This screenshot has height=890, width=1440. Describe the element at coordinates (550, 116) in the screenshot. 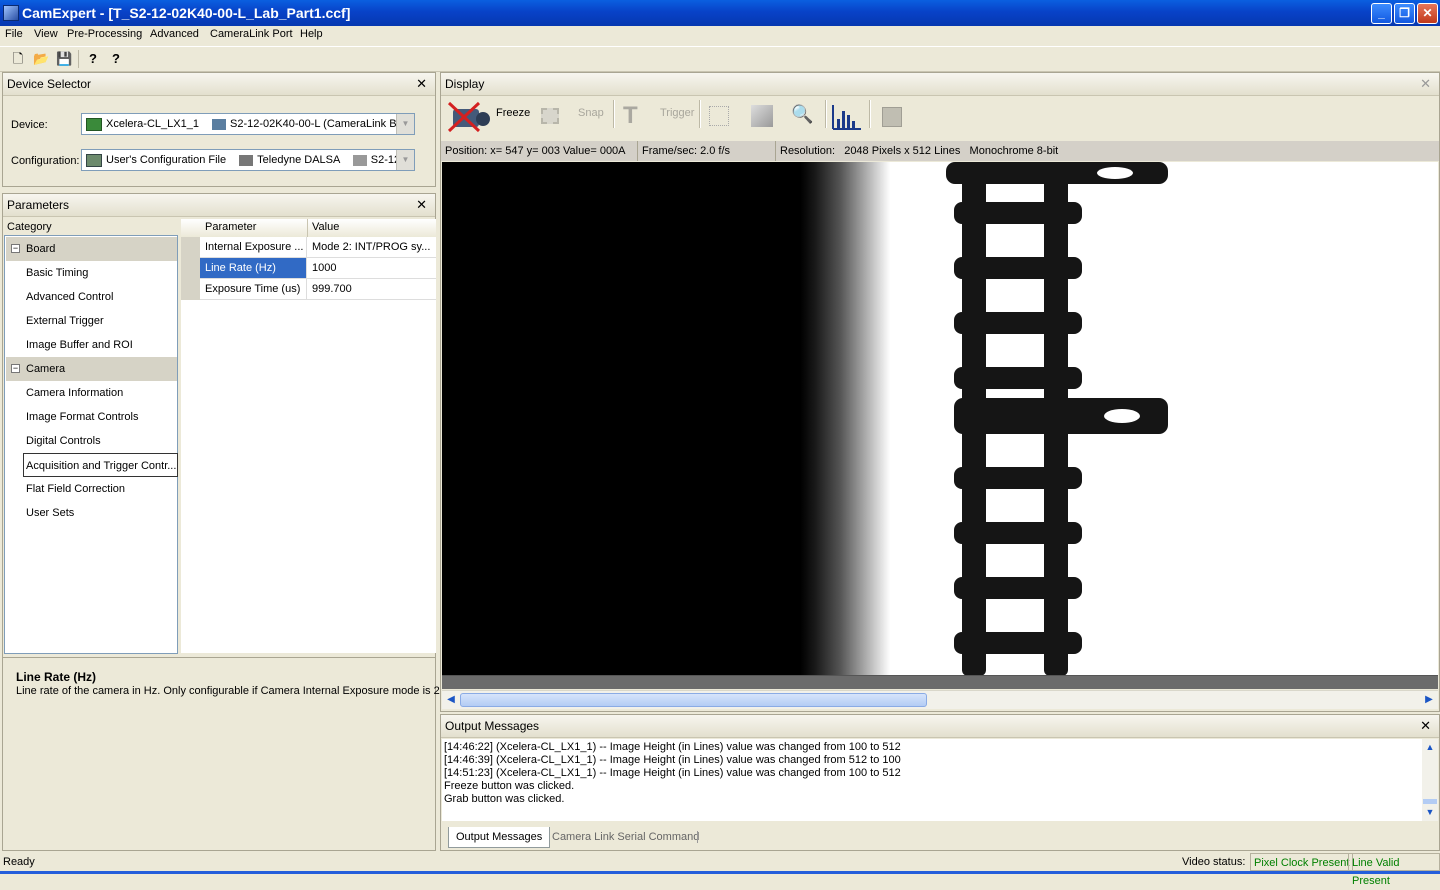

I see `snap-icon` at that location.